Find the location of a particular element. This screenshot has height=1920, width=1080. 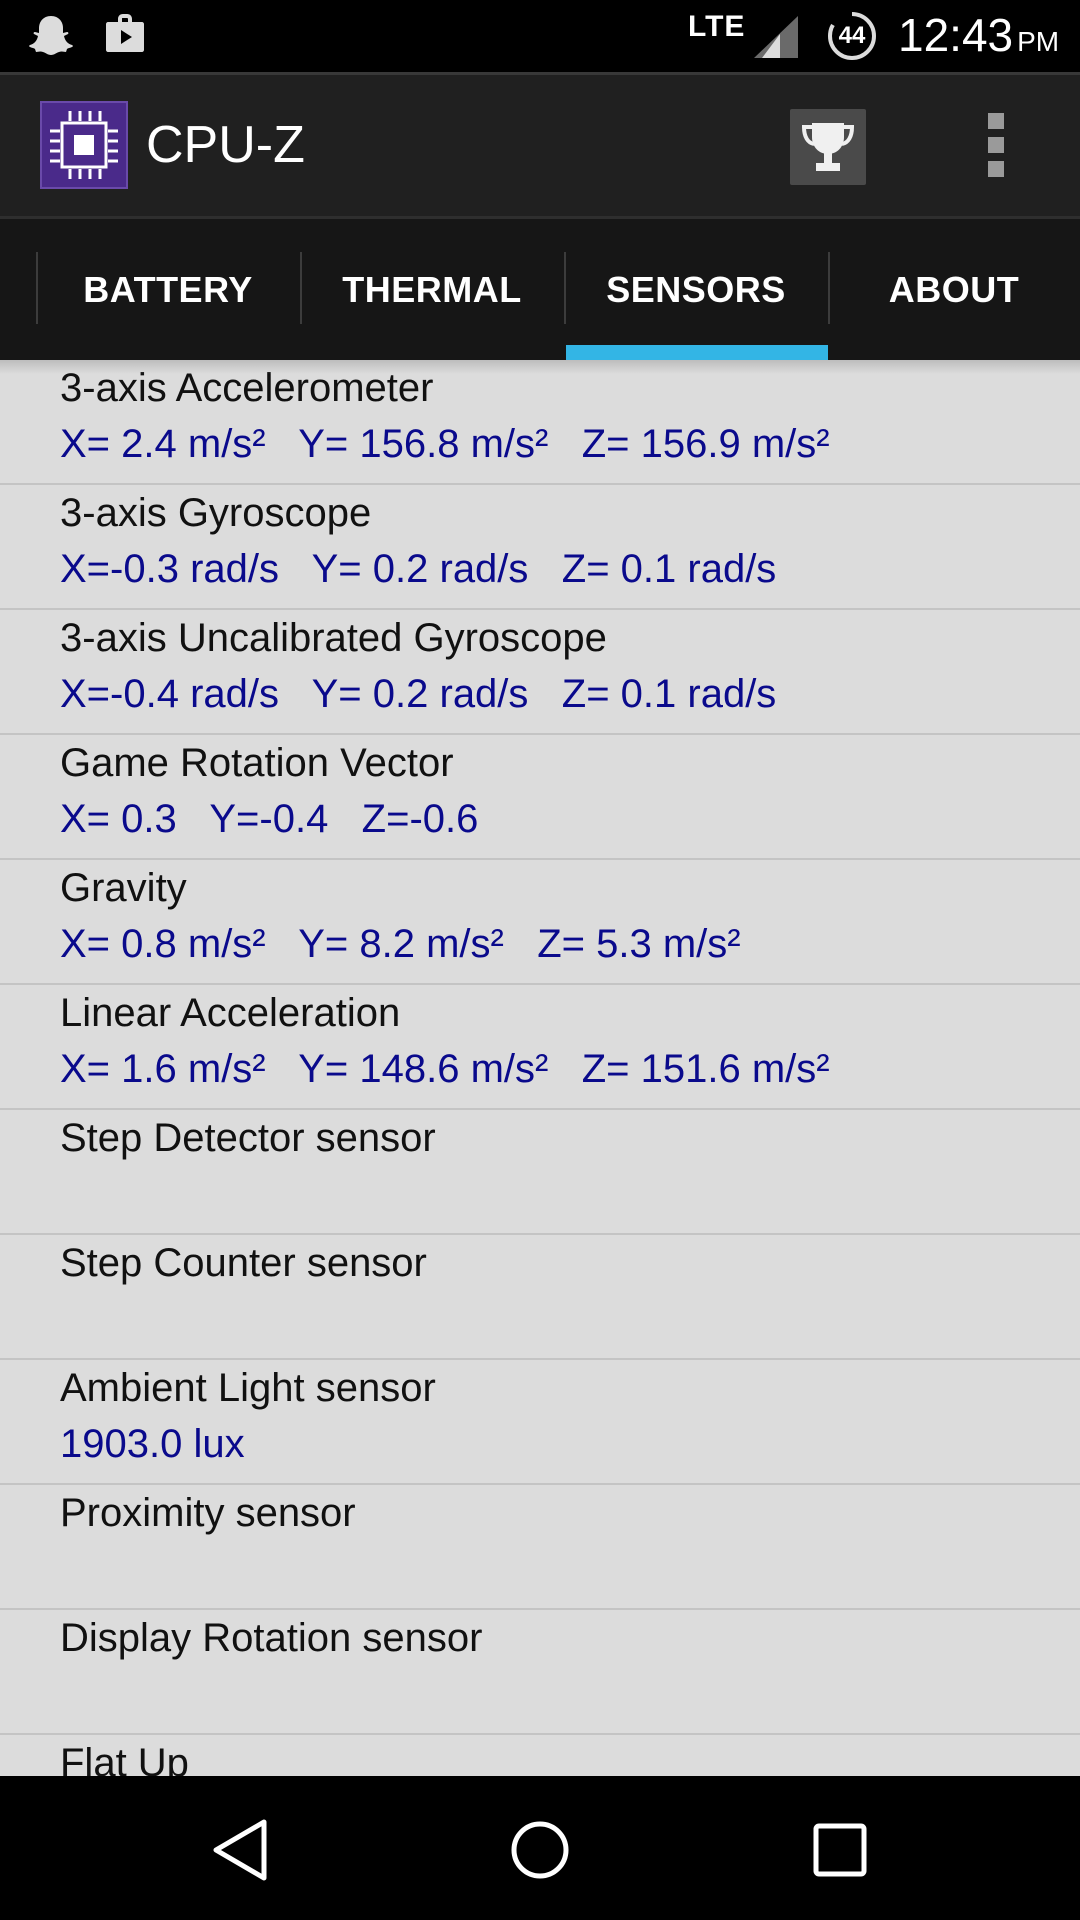

sensor-name: Gravity is located at coordinates (123, 888).